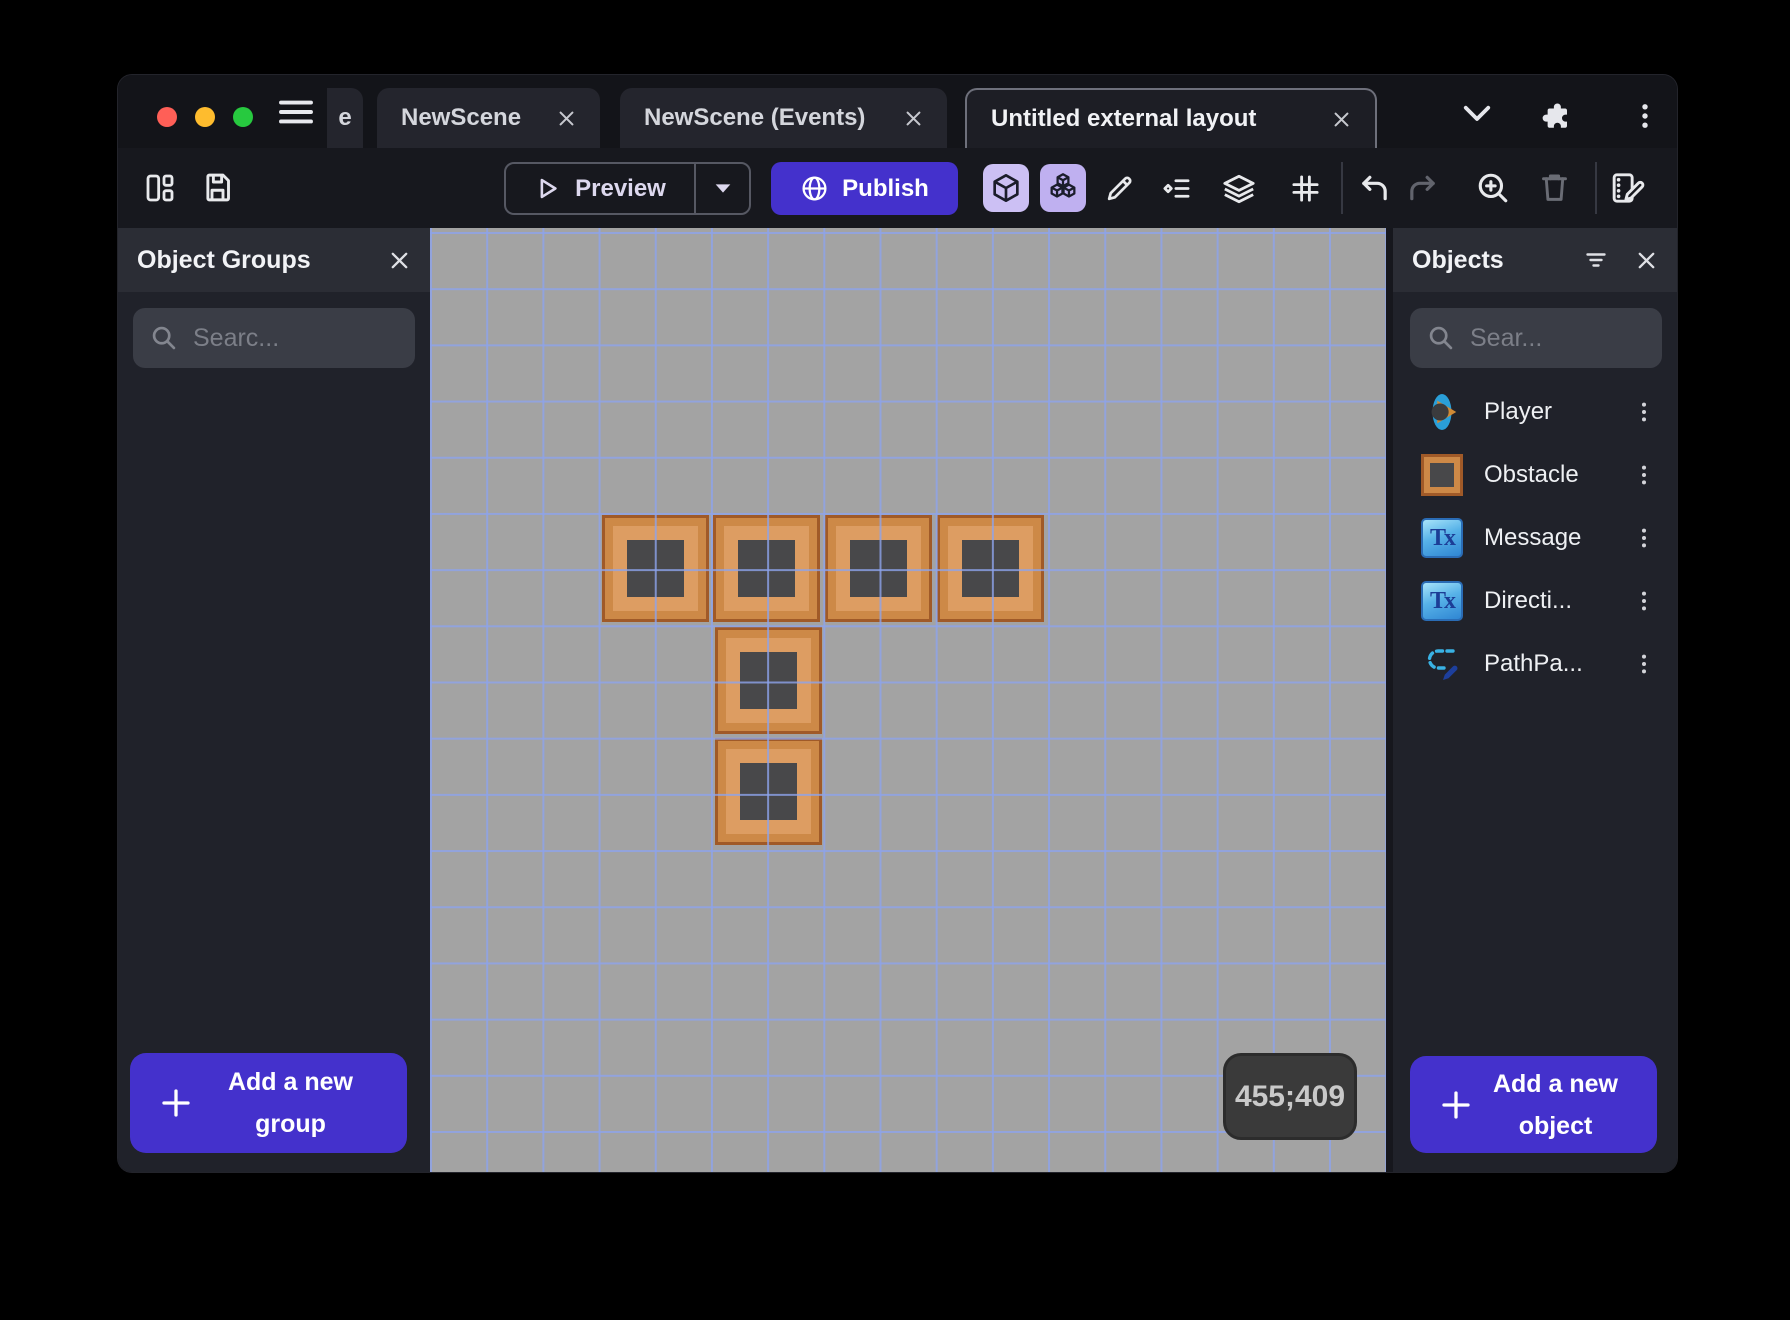  I want to click on play-icon, so click(547, 188).